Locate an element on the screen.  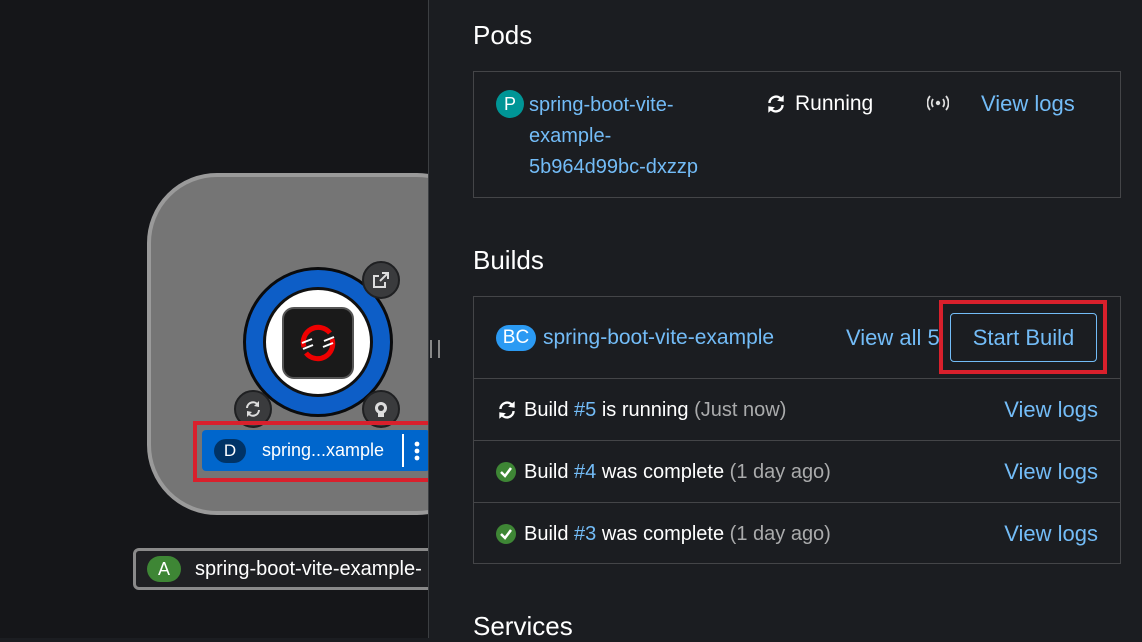
view-all-builds-link: View all 5 is located at coordinates (893, 338).